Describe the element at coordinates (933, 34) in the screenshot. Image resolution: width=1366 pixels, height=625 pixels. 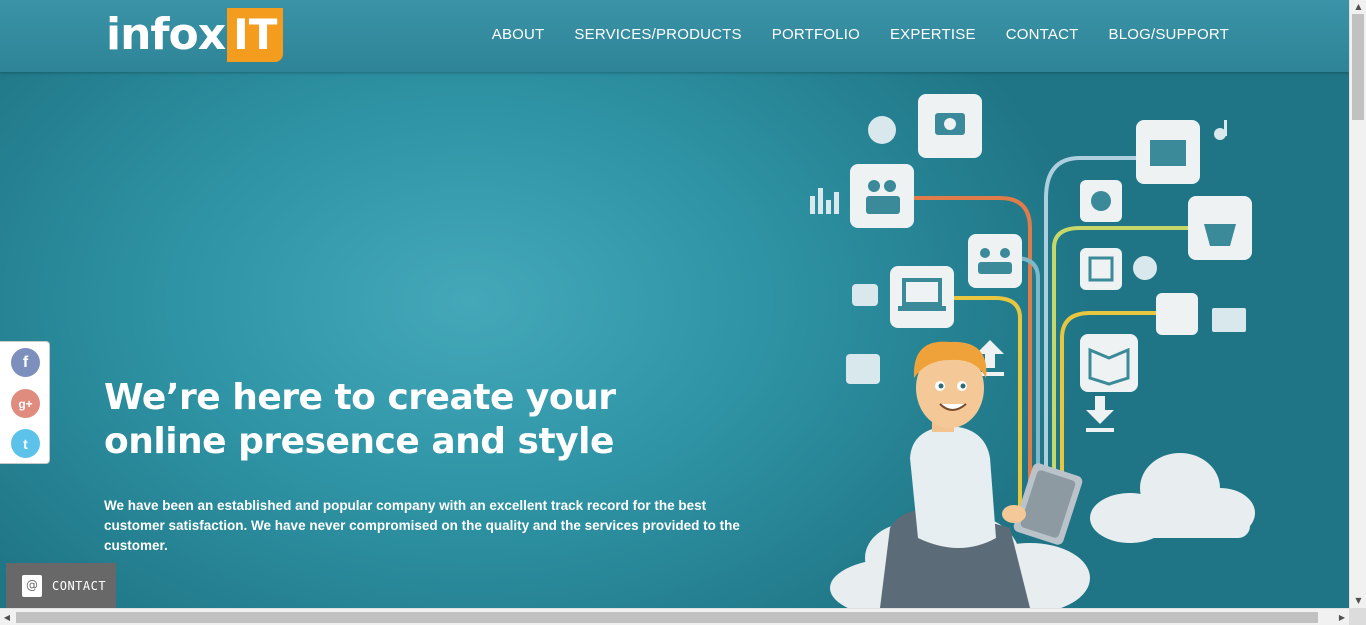
I see `nav-expertise: EXPERTISE` at that location.